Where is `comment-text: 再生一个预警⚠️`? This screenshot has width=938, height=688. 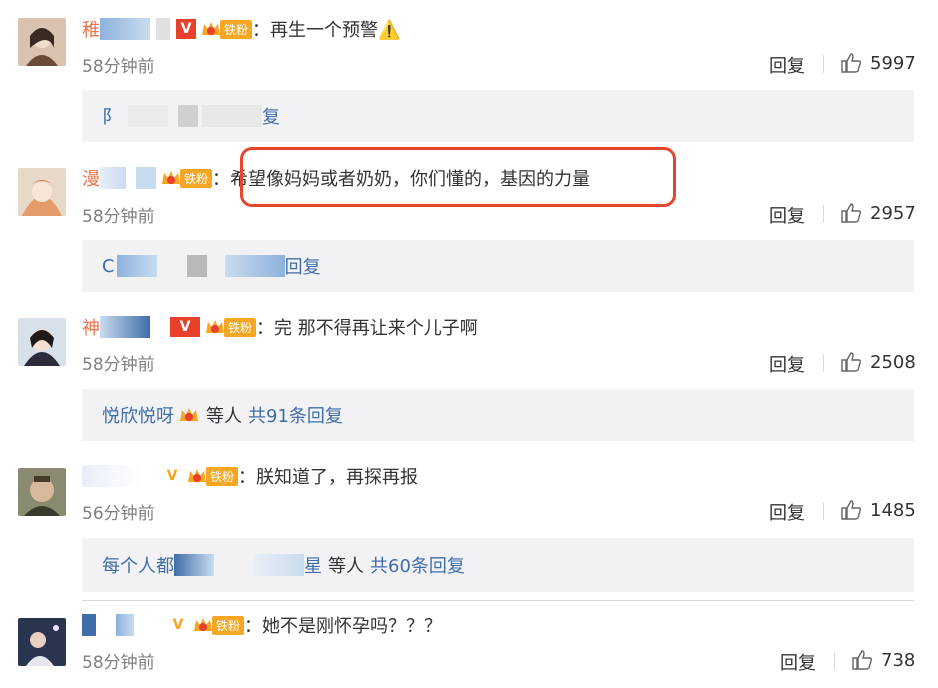
comment-text: 再生一个预警⚠️ is located at coordinates (335, 30).